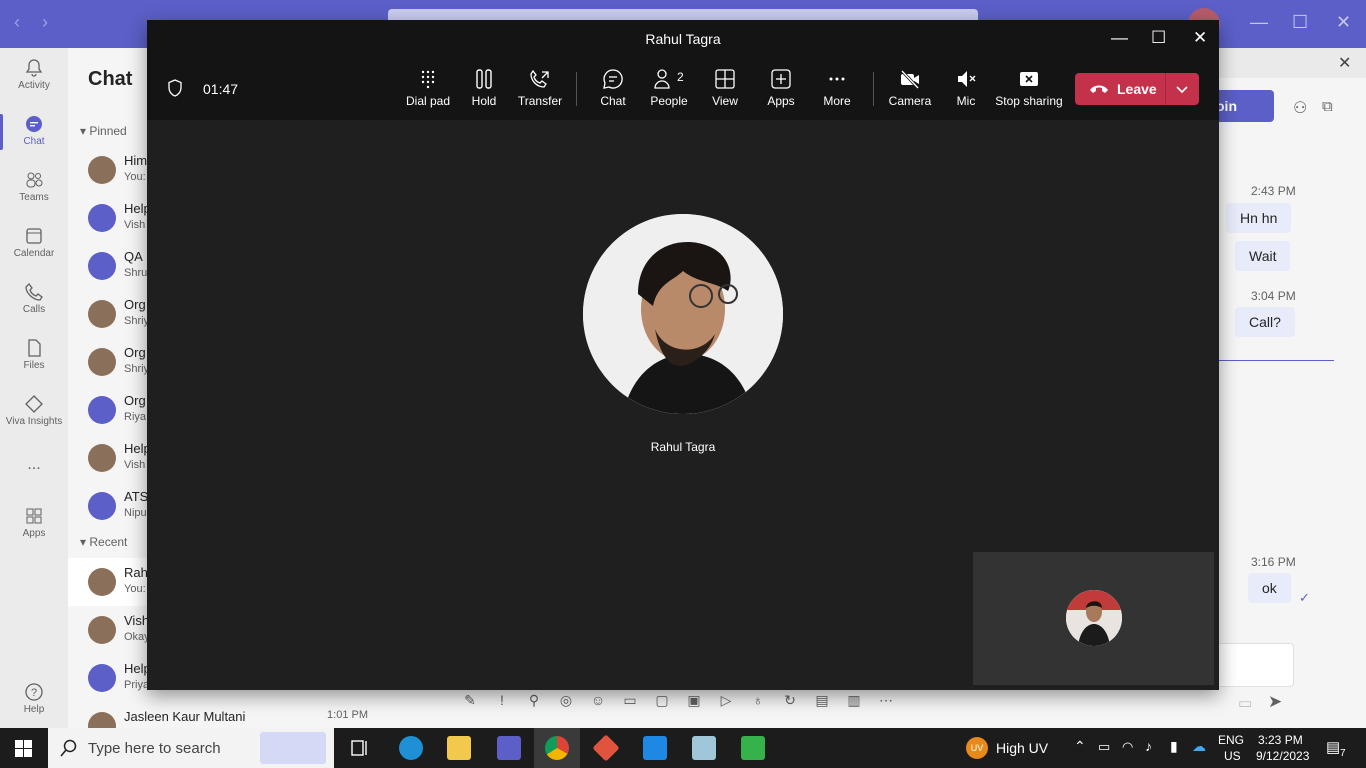  I want to click on self-view-tile, so click(1093, 618).